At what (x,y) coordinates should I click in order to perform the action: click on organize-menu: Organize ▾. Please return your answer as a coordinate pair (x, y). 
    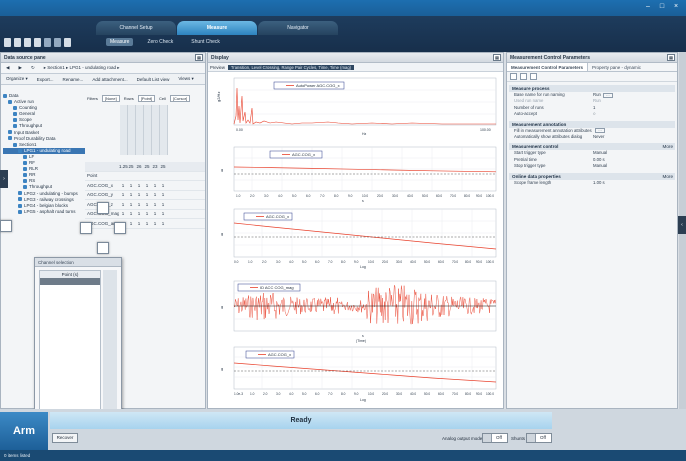
    Looking at the image, I should click on (17, 79).